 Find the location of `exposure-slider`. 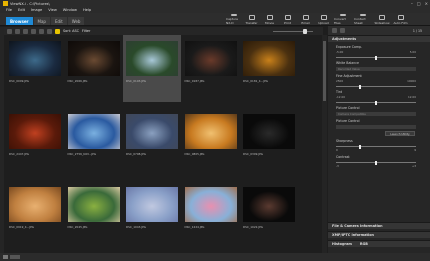

exposure-slider is located at coordinates (376, 57).